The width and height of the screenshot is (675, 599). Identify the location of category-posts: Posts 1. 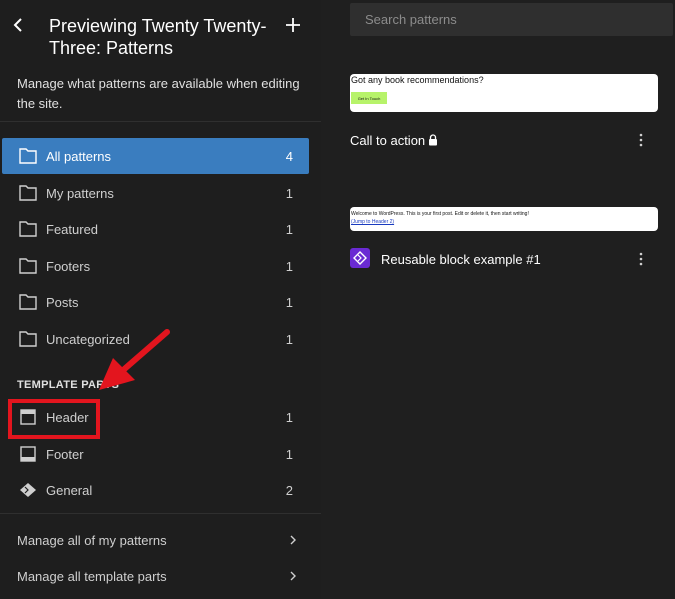
(155, 302).